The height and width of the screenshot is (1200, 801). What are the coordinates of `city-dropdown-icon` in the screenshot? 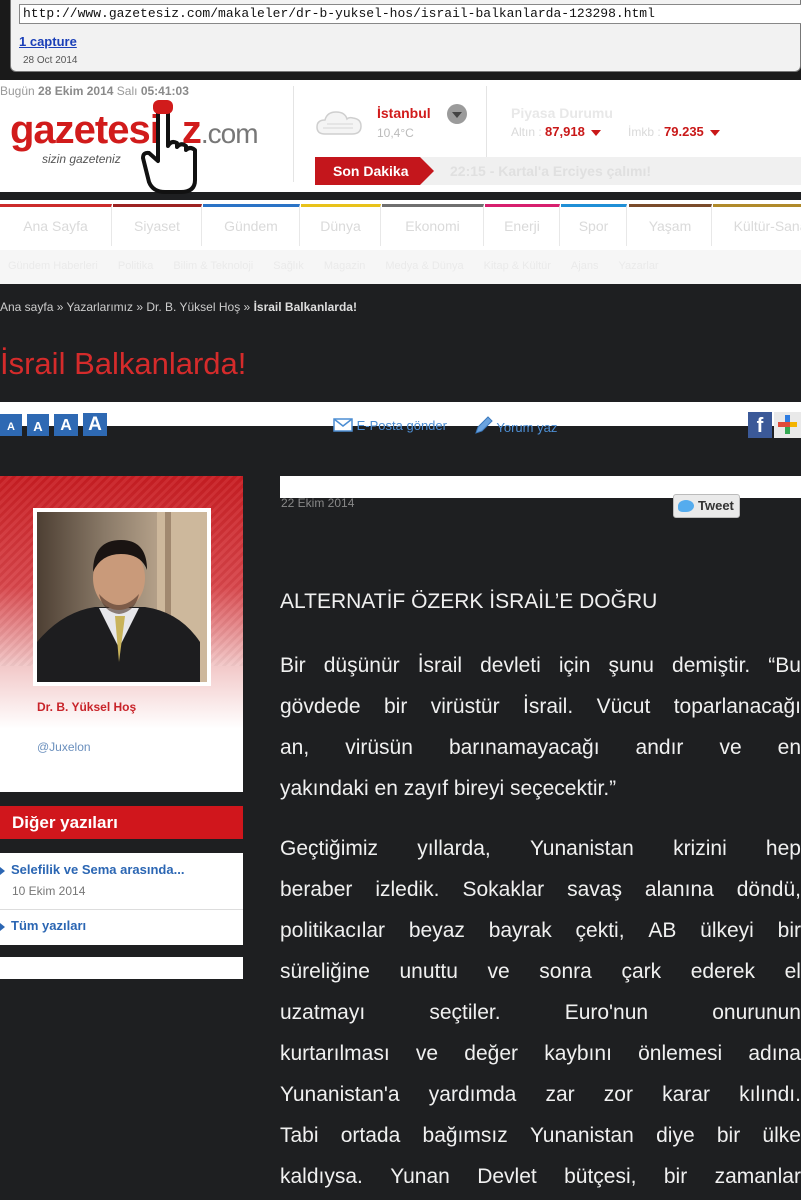 It's located at (457, 114).